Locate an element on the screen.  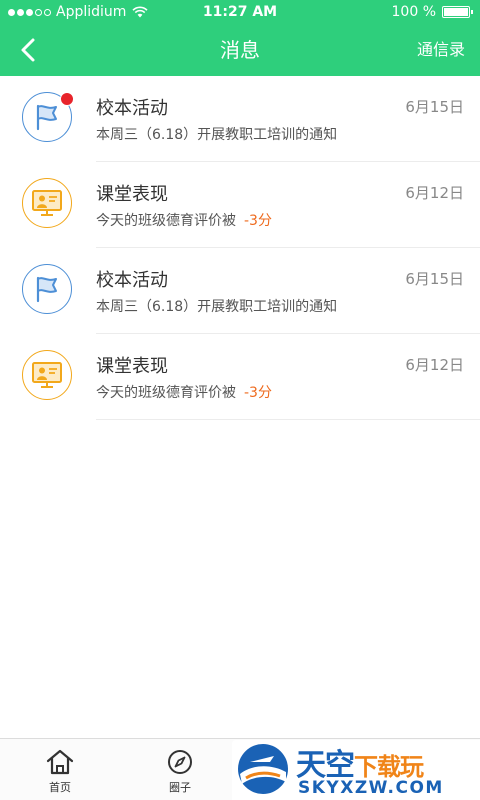
battery-icon is located at coordinates (457, 12).